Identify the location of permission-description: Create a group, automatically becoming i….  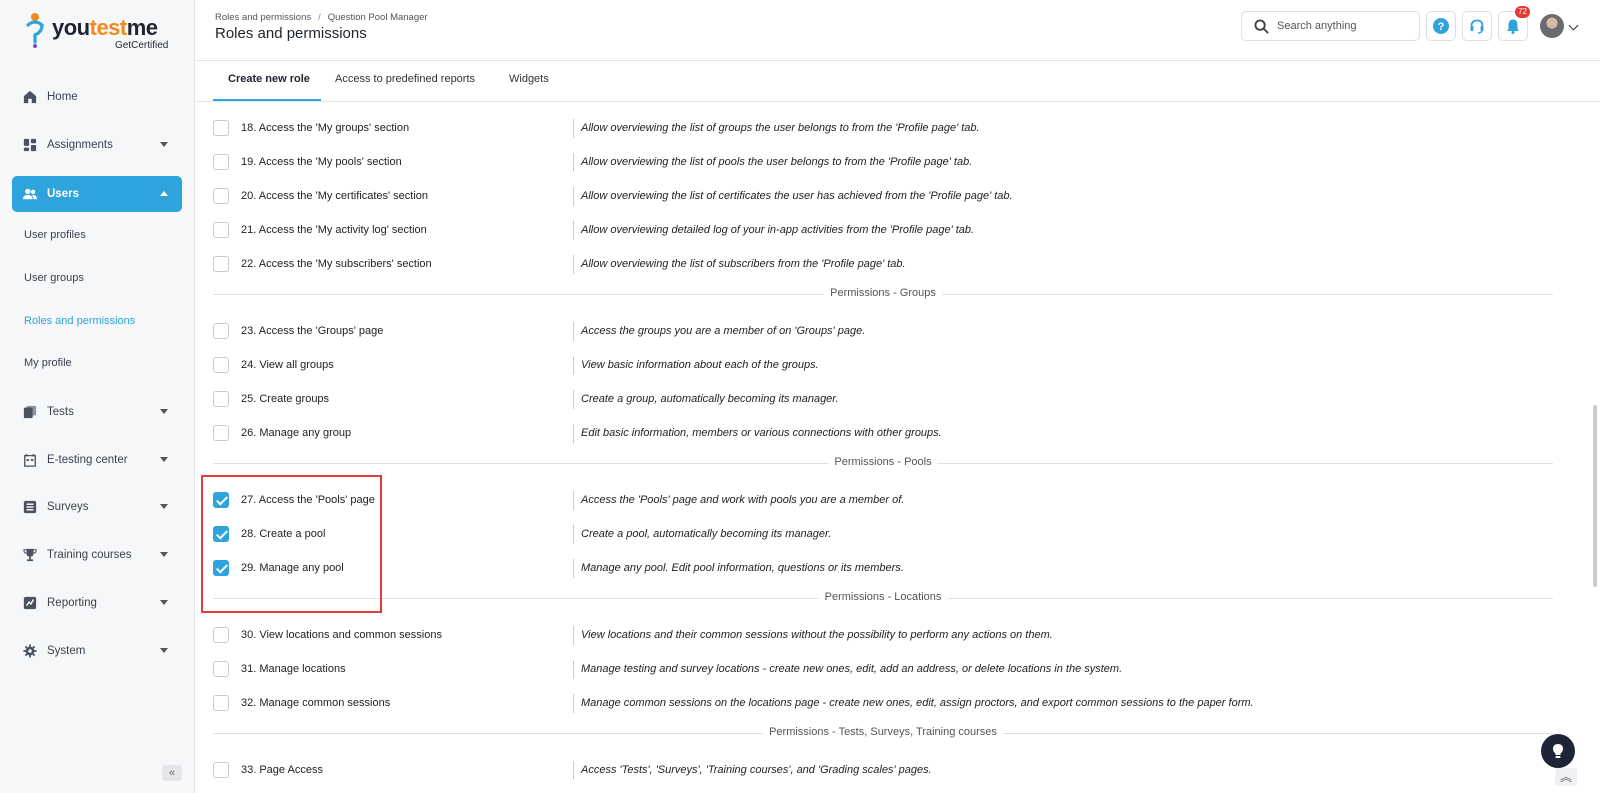
(706, 399).